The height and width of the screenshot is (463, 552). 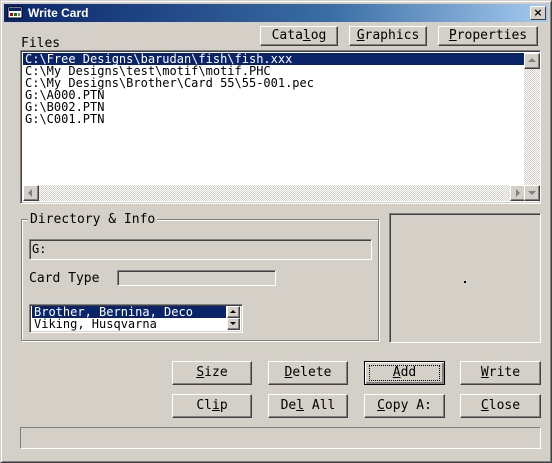 I want to click on size-button: Size, so click(x=212, y=373).